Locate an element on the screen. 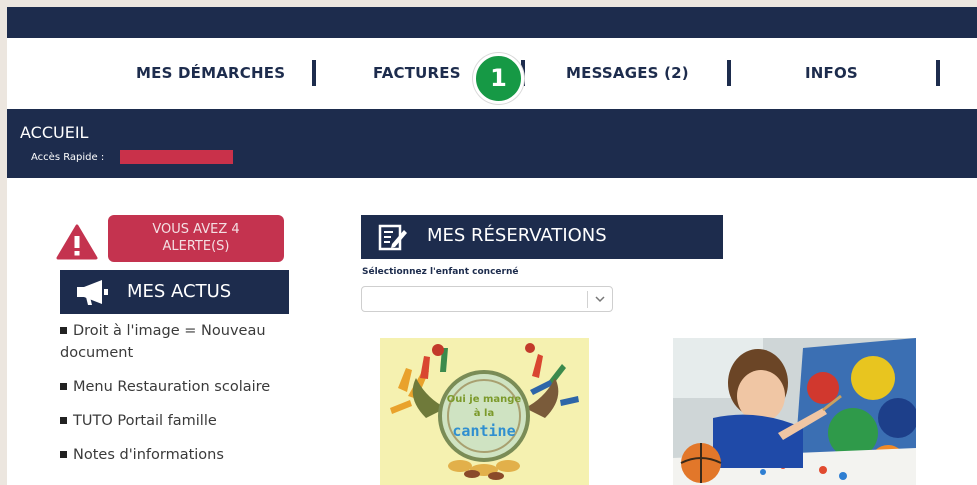 The width and height of the screenshot is (977, 485). top-bar is located at coordinates (492, 22).